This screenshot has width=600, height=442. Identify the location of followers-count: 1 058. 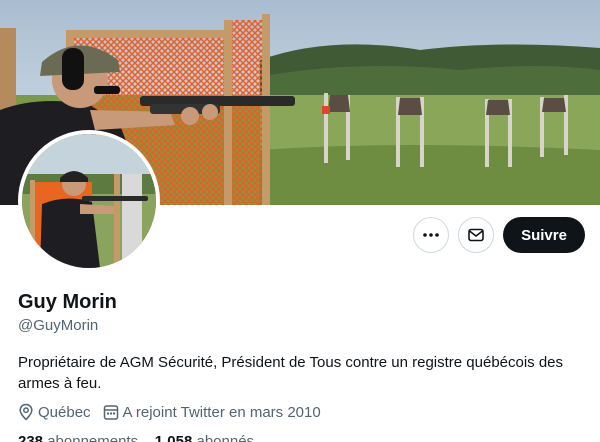
(173, 437).